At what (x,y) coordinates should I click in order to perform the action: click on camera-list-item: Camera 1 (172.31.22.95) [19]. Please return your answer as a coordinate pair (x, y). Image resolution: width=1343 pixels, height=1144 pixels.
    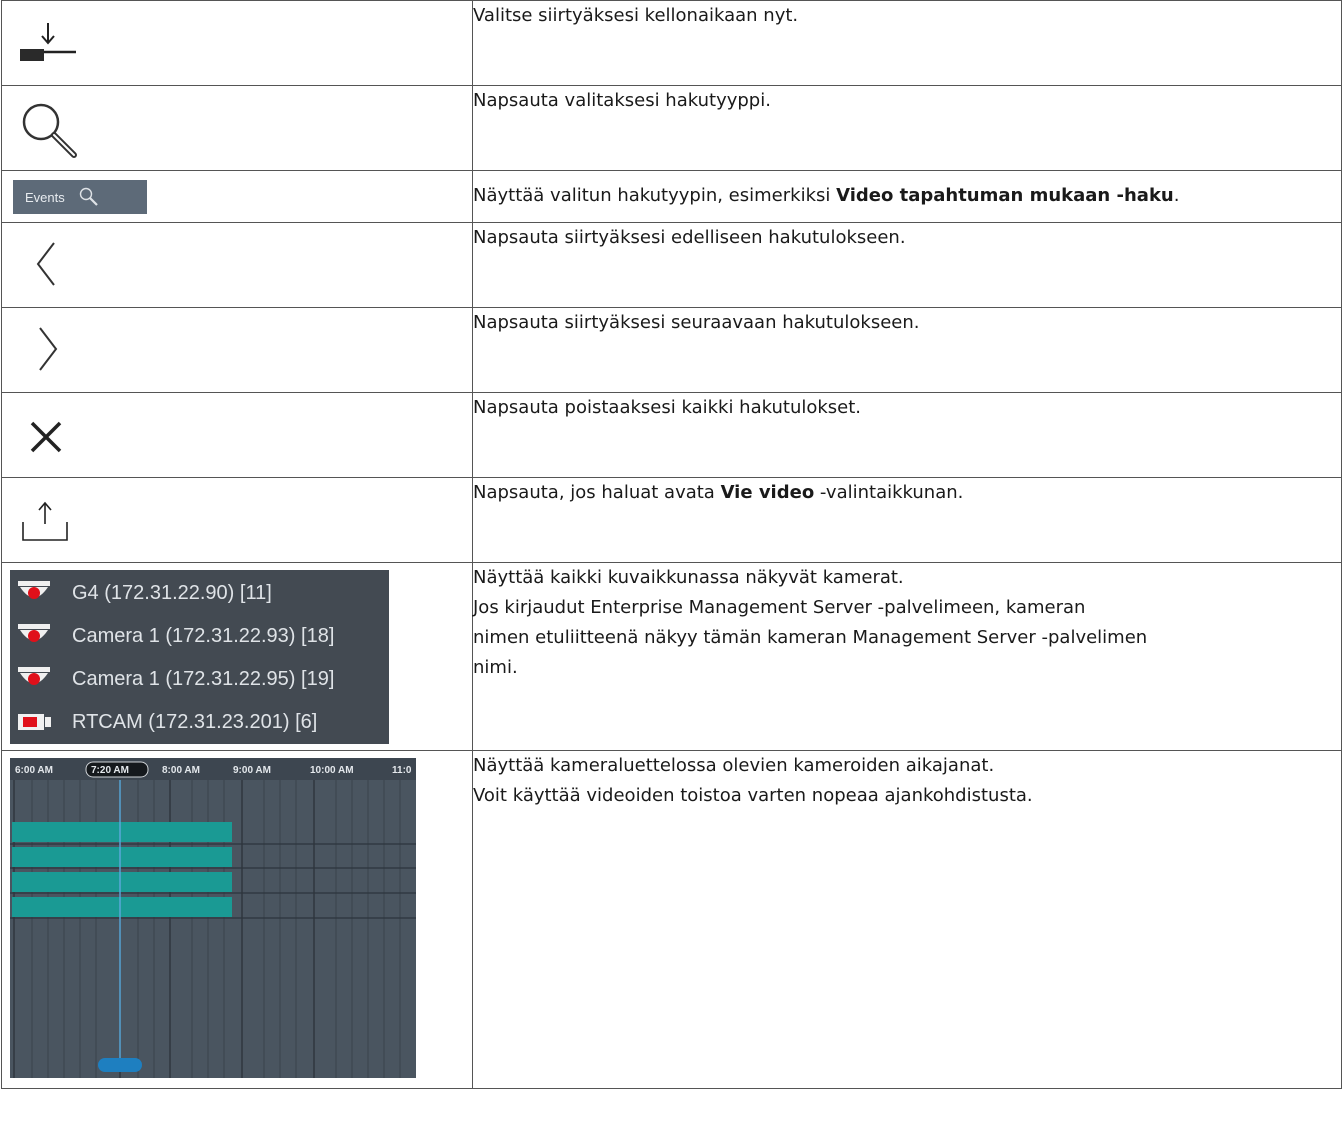
    Looking at the image, I should click on (172, 679).